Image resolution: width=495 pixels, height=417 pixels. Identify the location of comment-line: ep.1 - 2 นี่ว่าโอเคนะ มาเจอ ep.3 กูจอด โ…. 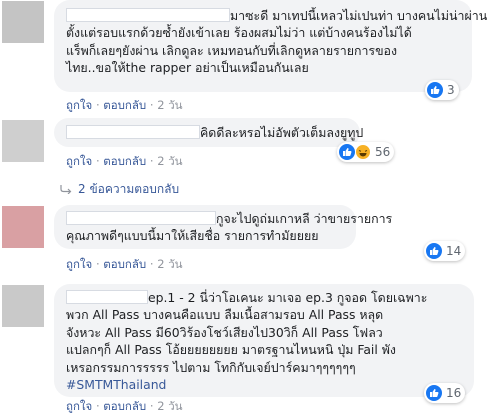
(288, 297).